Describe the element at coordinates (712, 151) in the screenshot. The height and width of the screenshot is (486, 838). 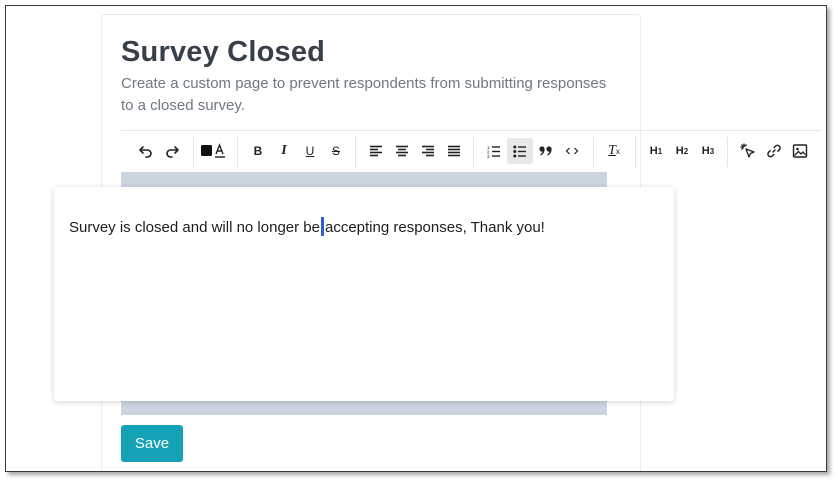
I see `heading-3-sub: 3` at that location.